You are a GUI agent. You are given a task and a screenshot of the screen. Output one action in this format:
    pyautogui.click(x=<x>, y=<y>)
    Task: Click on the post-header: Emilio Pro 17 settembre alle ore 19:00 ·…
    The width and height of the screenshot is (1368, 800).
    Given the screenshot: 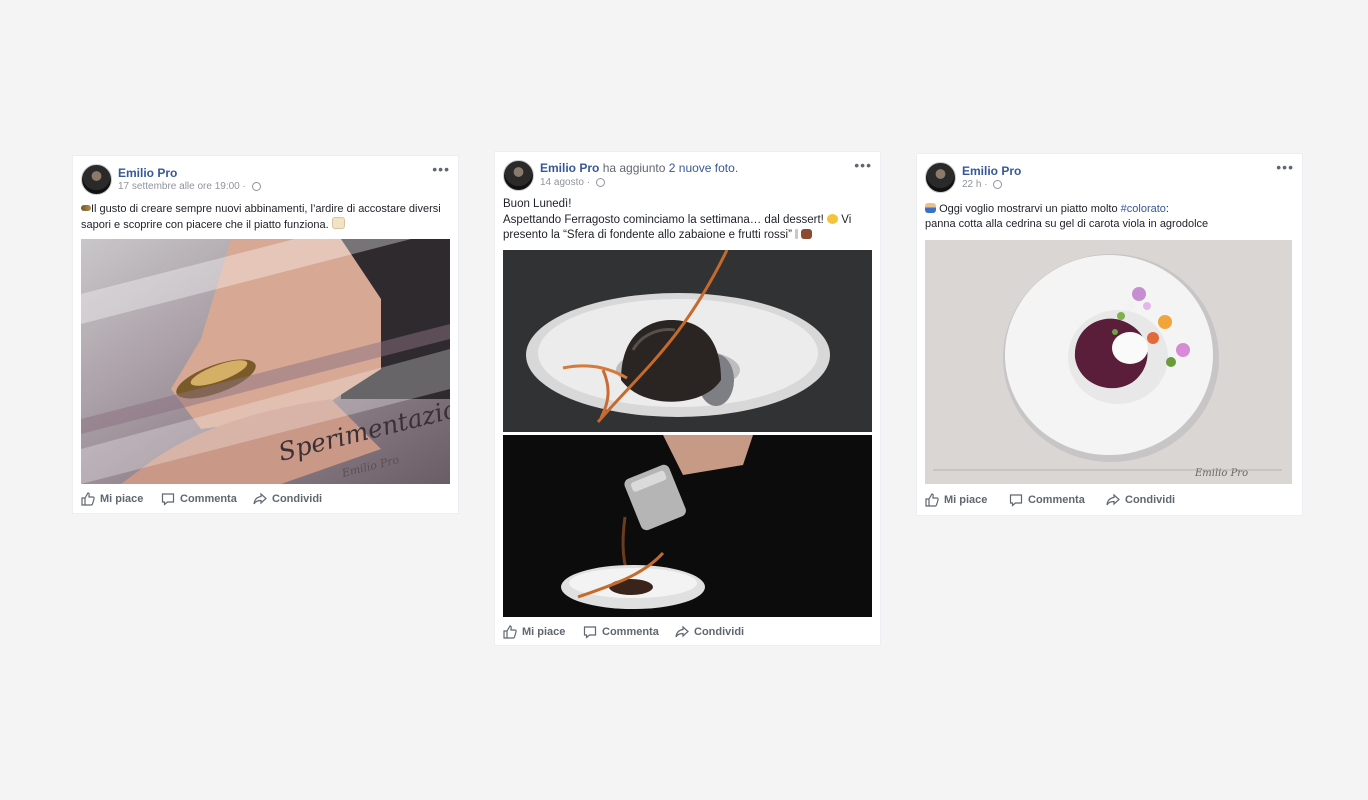 What is the action you would take?
    pyautogui.click(x=265, y=179)
    